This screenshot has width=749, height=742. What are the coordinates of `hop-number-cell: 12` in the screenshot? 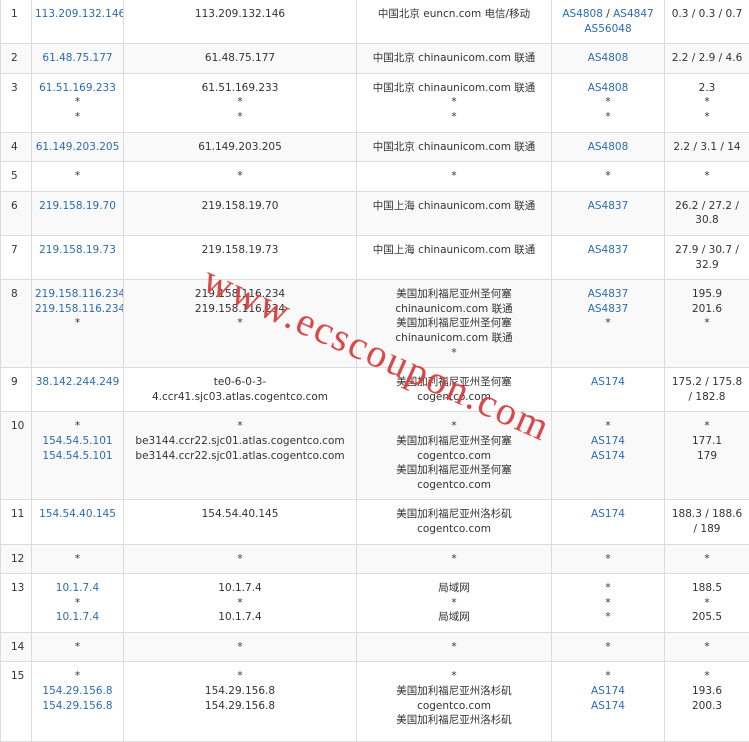 It's located at (16, 559).